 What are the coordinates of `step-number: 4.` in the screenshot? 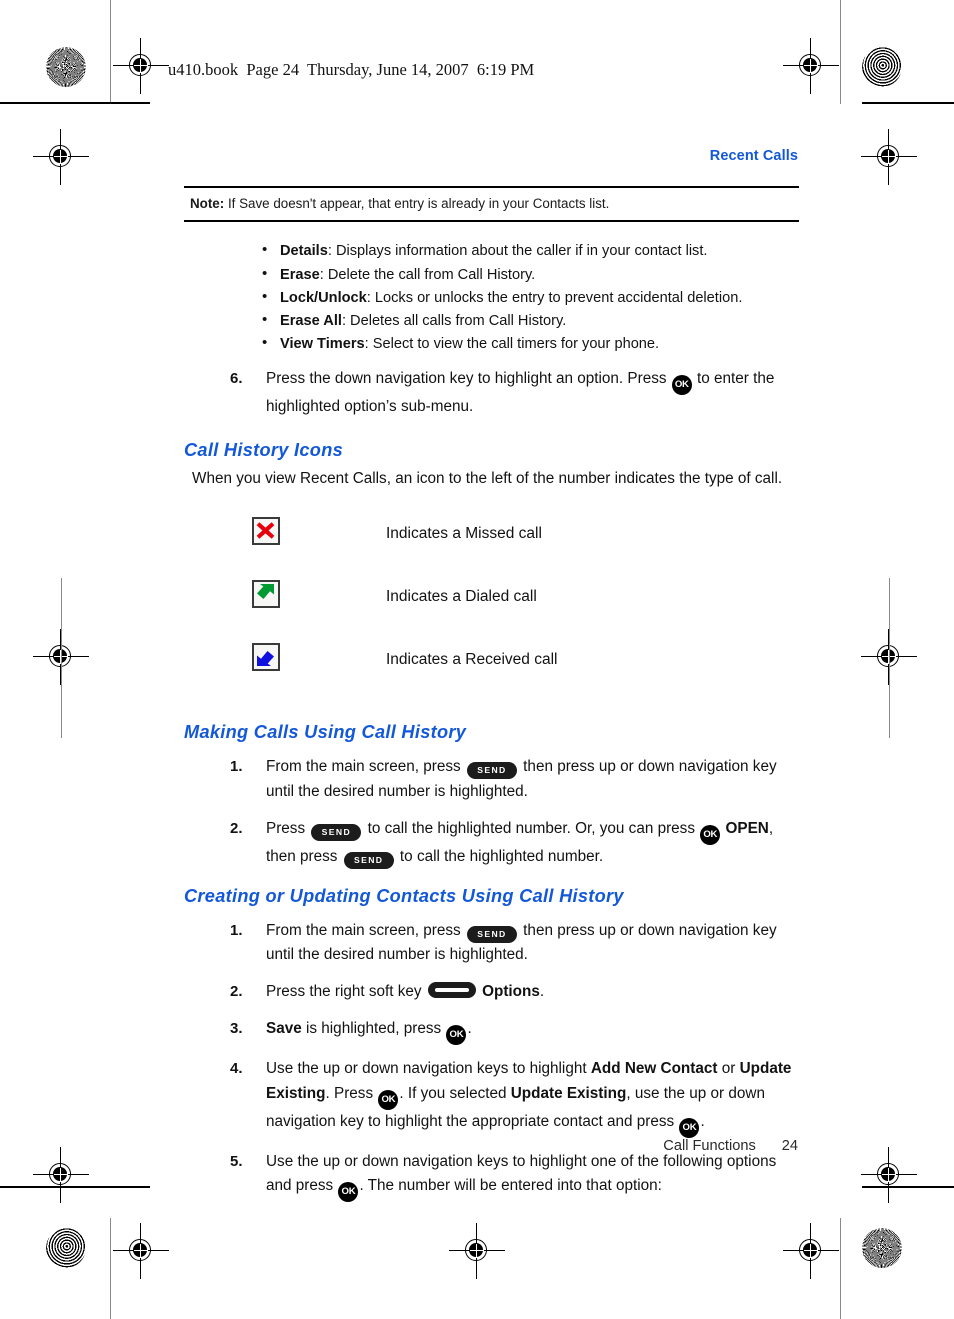 It's located at (236, 1068).